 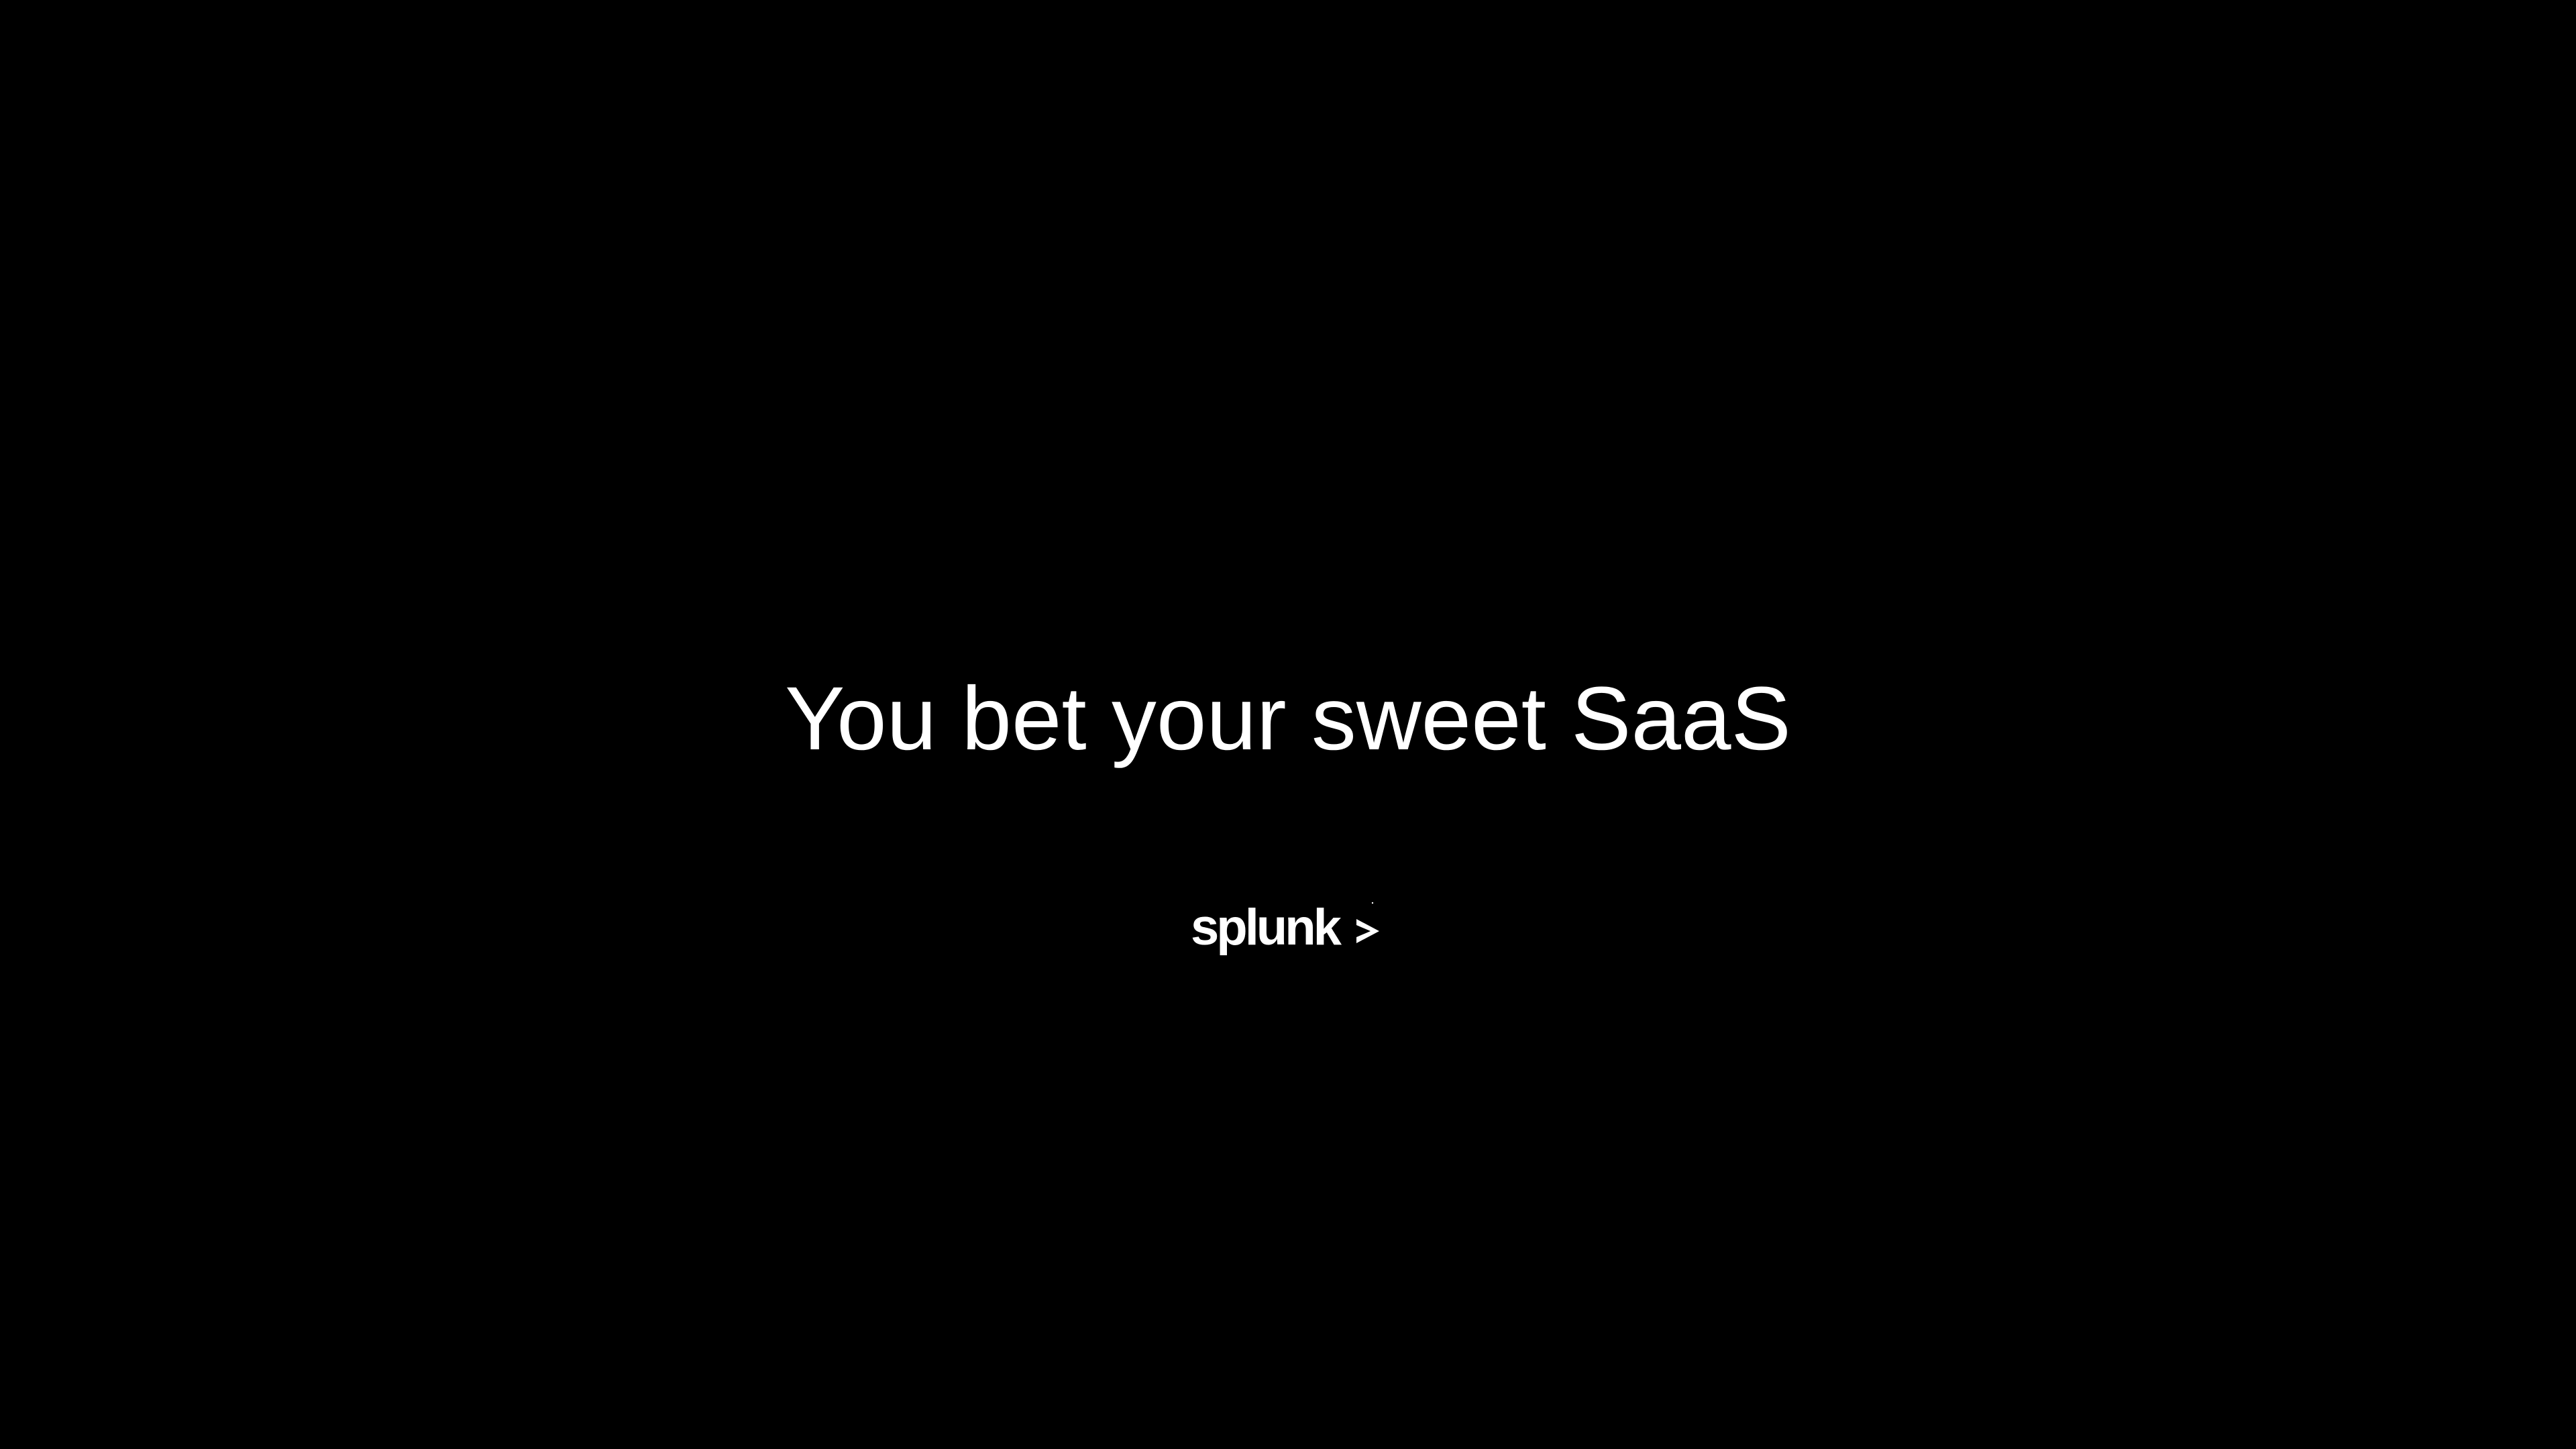 I want to click on svg-text: splunk, so click(x=1266, y=927).